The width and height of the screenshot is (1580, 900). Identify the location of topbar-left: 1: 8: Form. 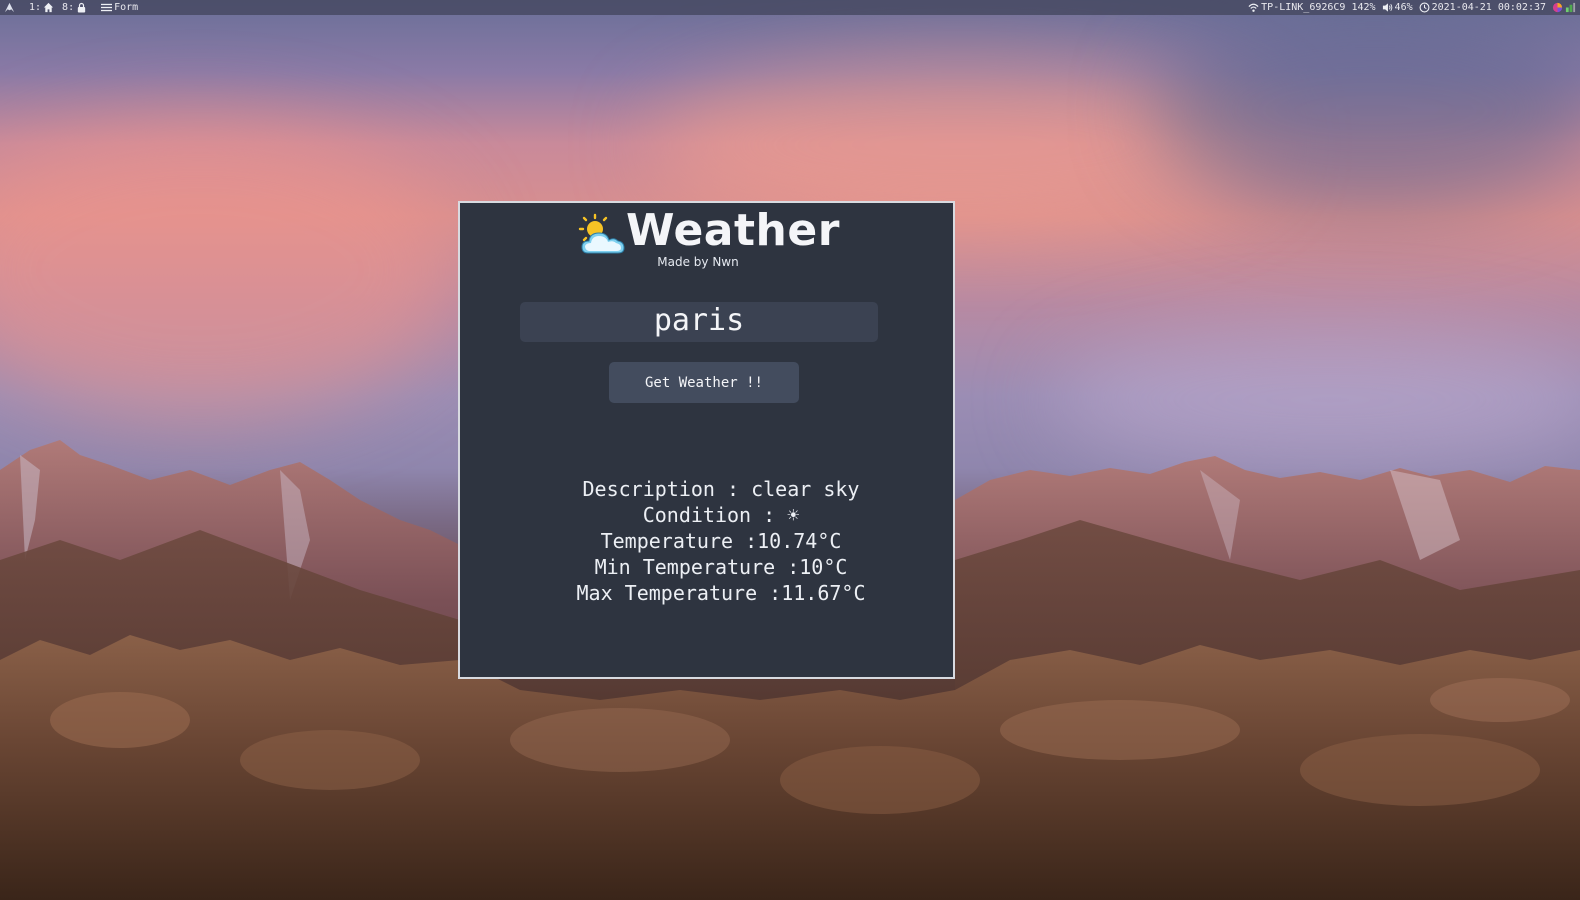
(71, 7).